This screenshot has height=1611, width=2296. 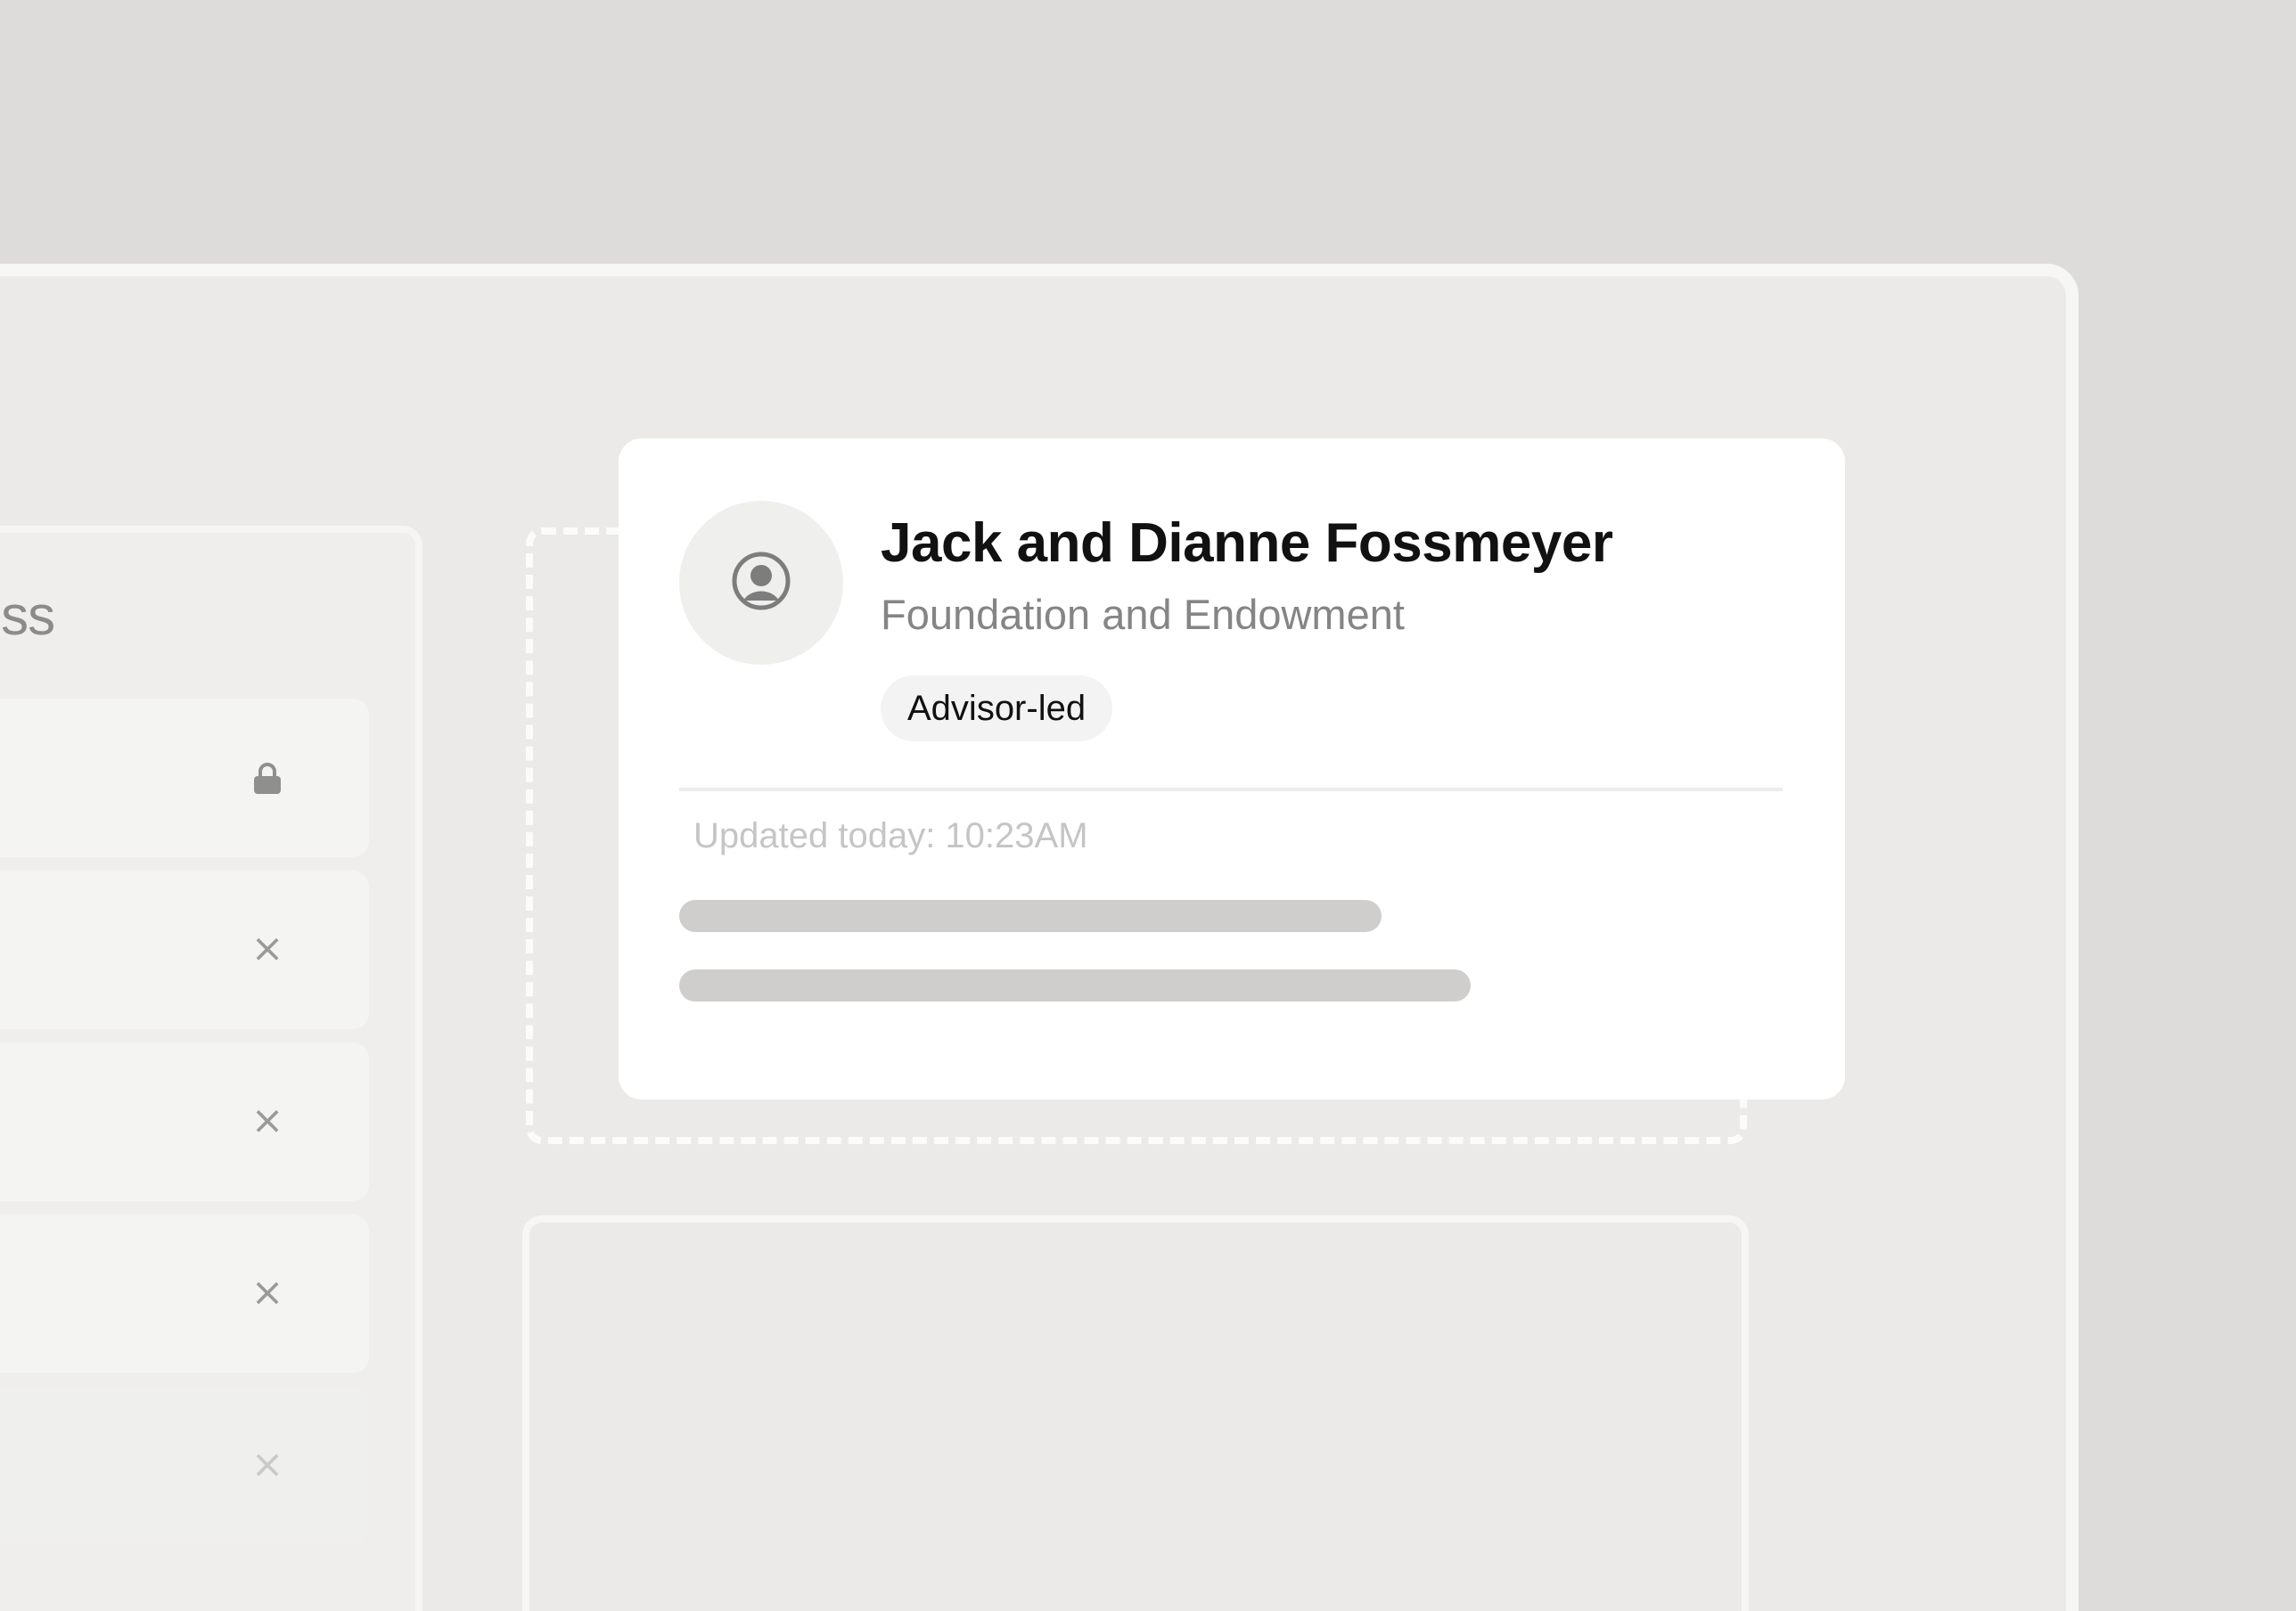 I want to click on avatar, so click(x=761, y=583).